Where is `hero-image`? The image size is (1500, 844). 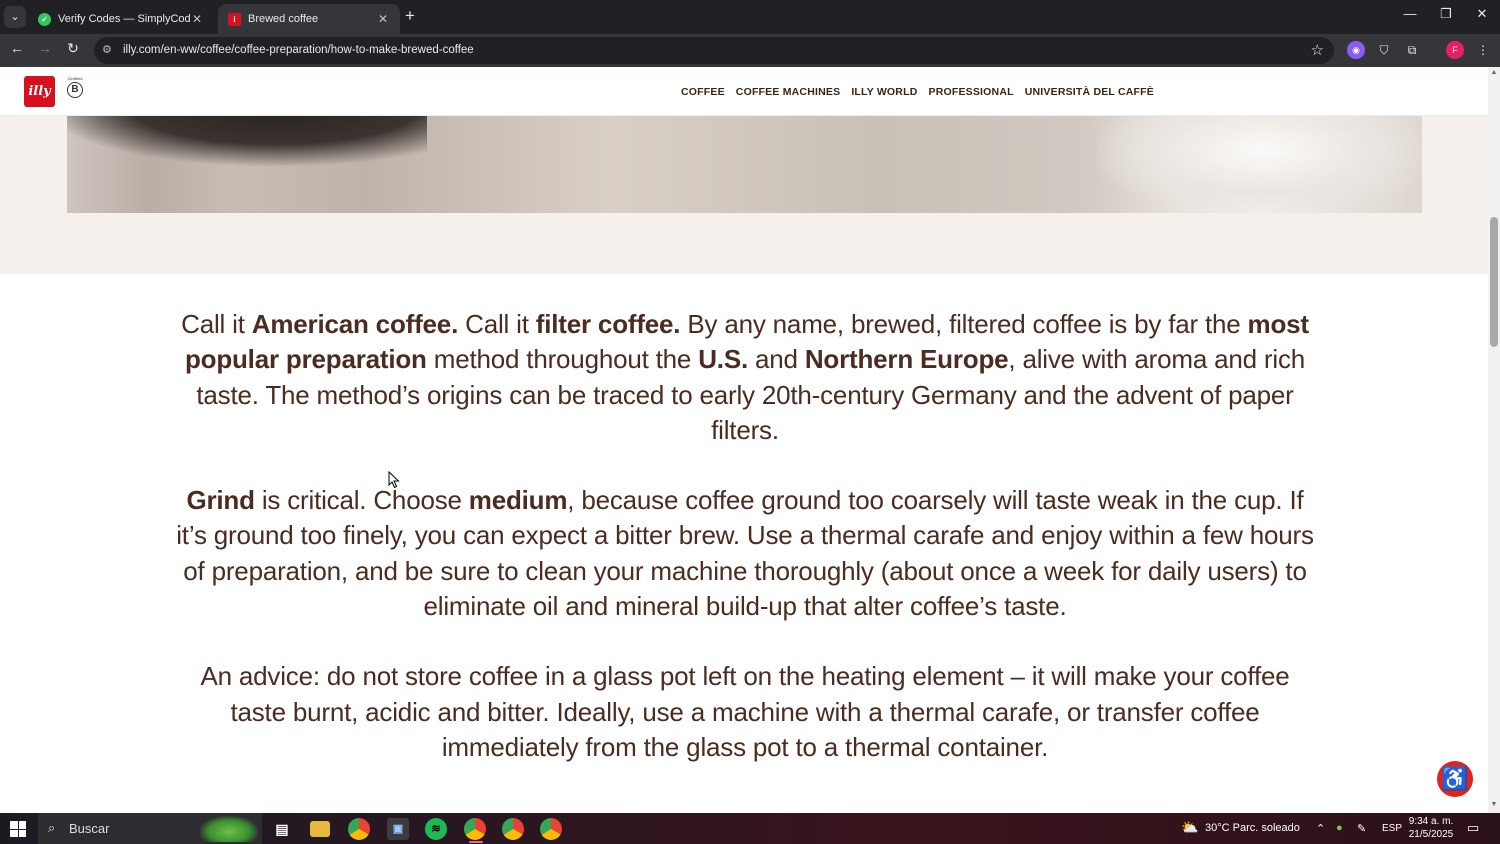
hero-image is located at coordinates (744, 164).